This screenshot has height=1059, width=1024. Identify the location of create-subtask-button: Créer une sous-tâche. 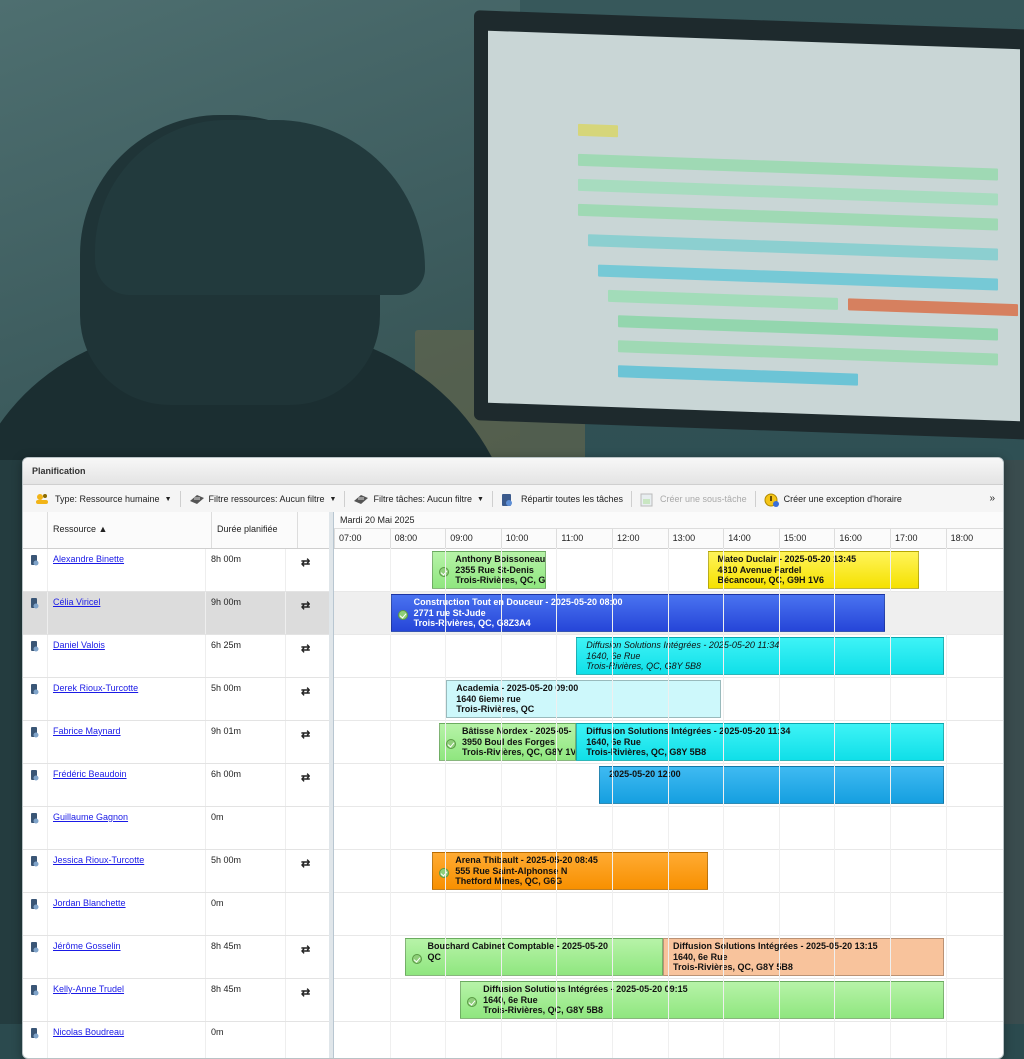
(693, 499).